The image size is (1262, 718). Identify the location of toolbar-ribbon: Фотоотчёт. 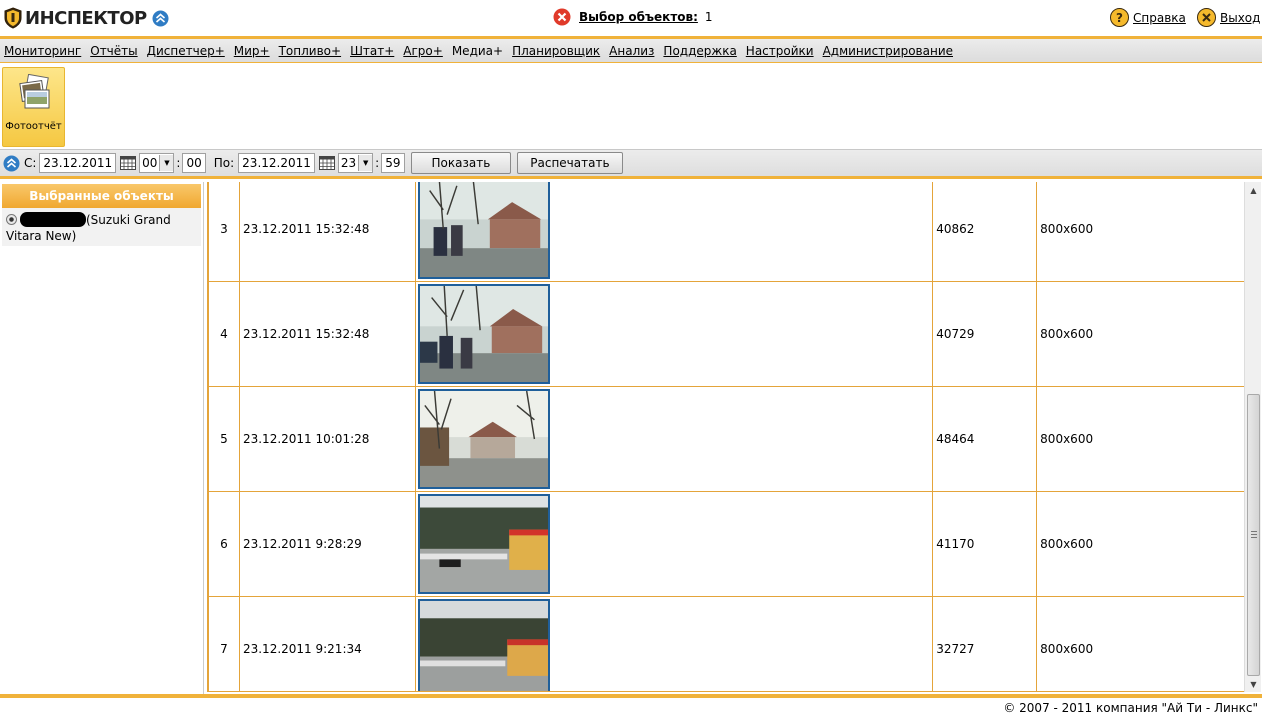
(631, 106).